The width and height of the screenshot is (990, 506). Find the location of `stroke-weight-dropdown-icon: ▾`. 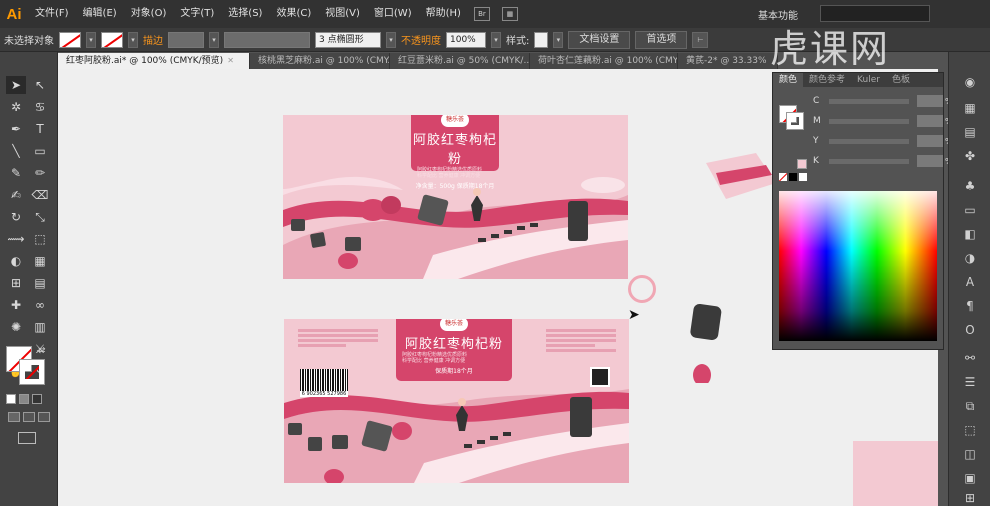

stroke-weight-dropdown-icon: ▾ is located at coordinates (214, 39).